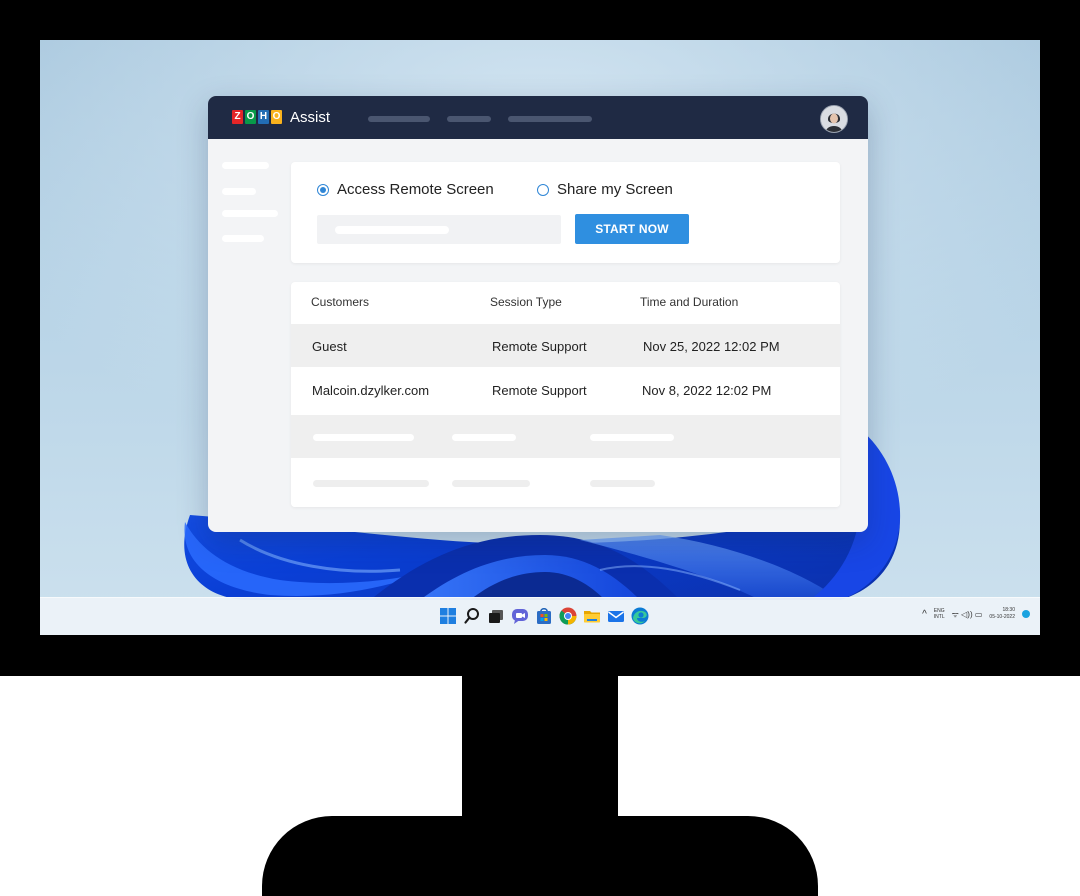 The image size is (1080, 896). What do you see at coordinates (568, 616) in the screenshot?
I see `chrome-icon` at bounding box center [568, 616].